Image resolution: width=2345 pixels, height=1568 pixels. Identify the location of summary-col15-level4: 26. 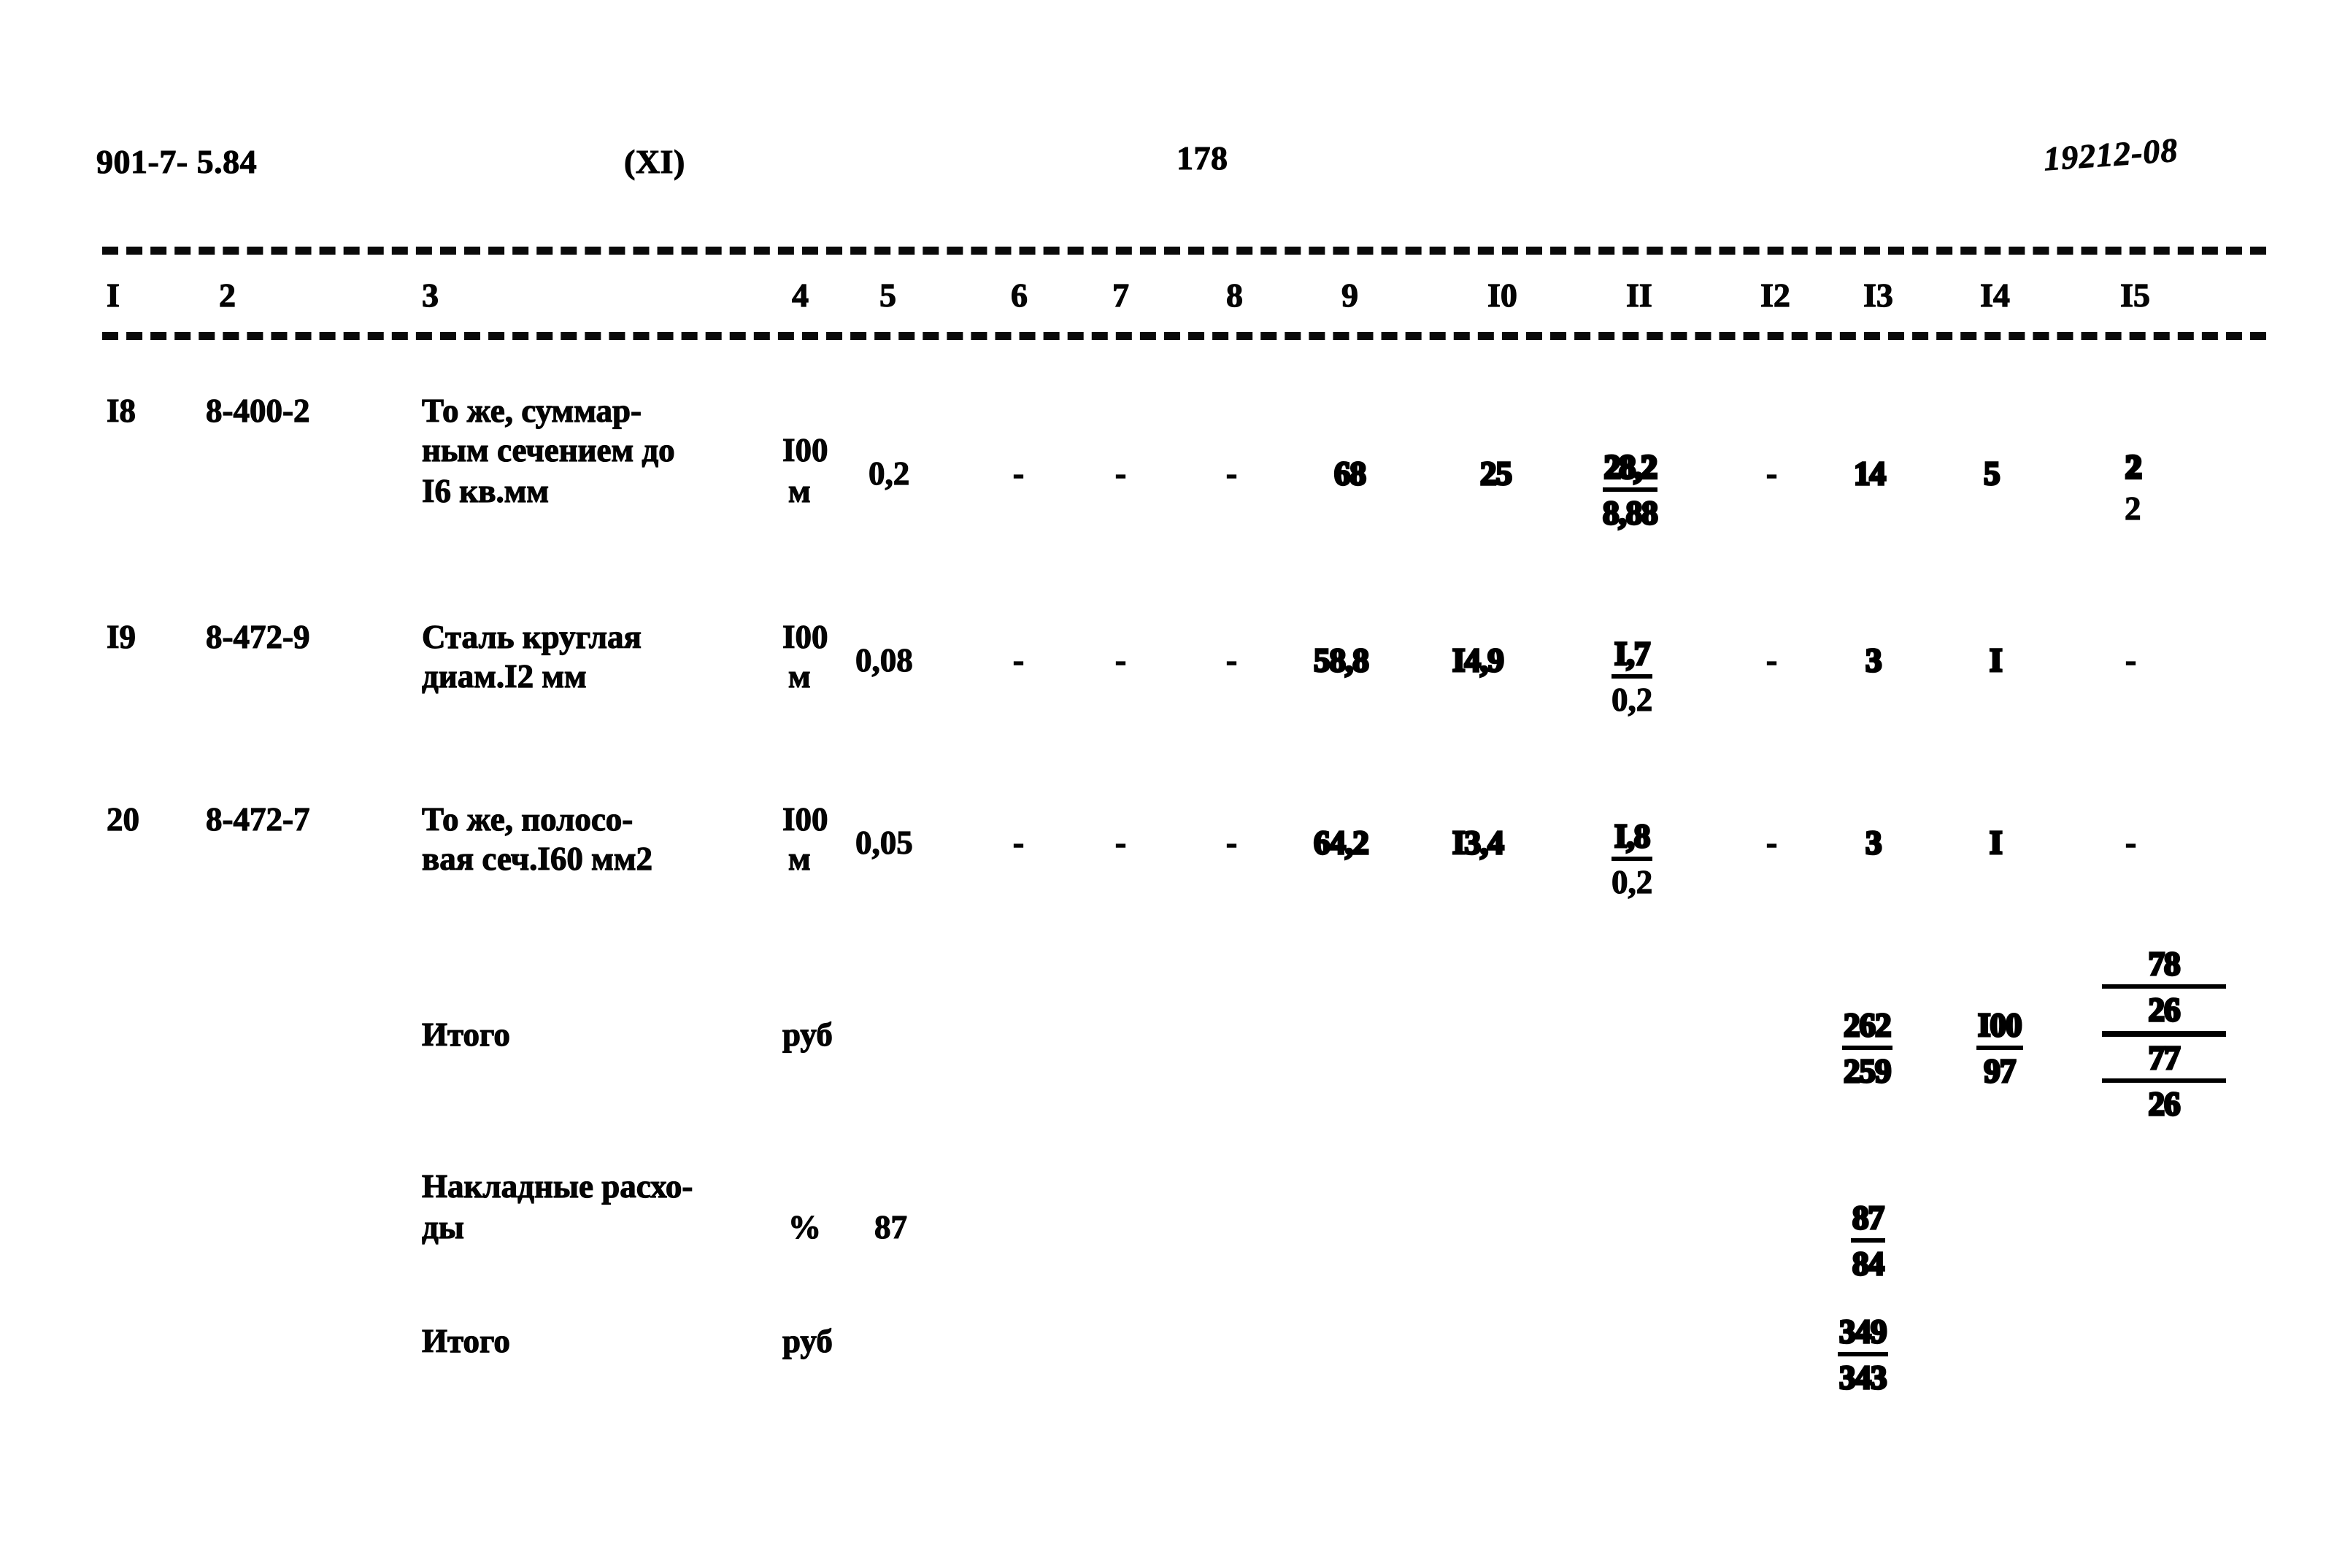
(2164, 1103).